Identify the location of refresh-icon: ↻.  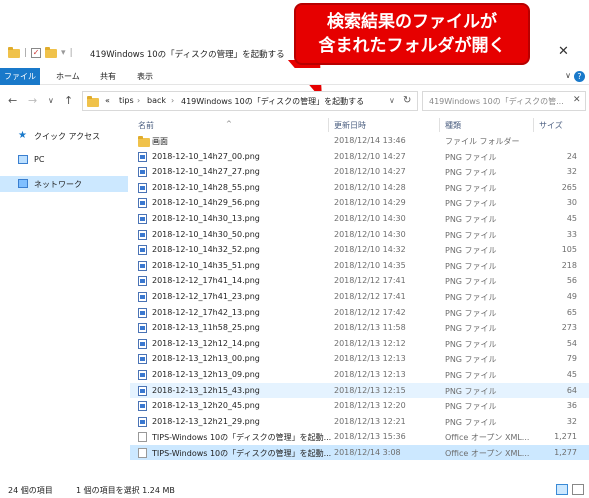
(407, 100).